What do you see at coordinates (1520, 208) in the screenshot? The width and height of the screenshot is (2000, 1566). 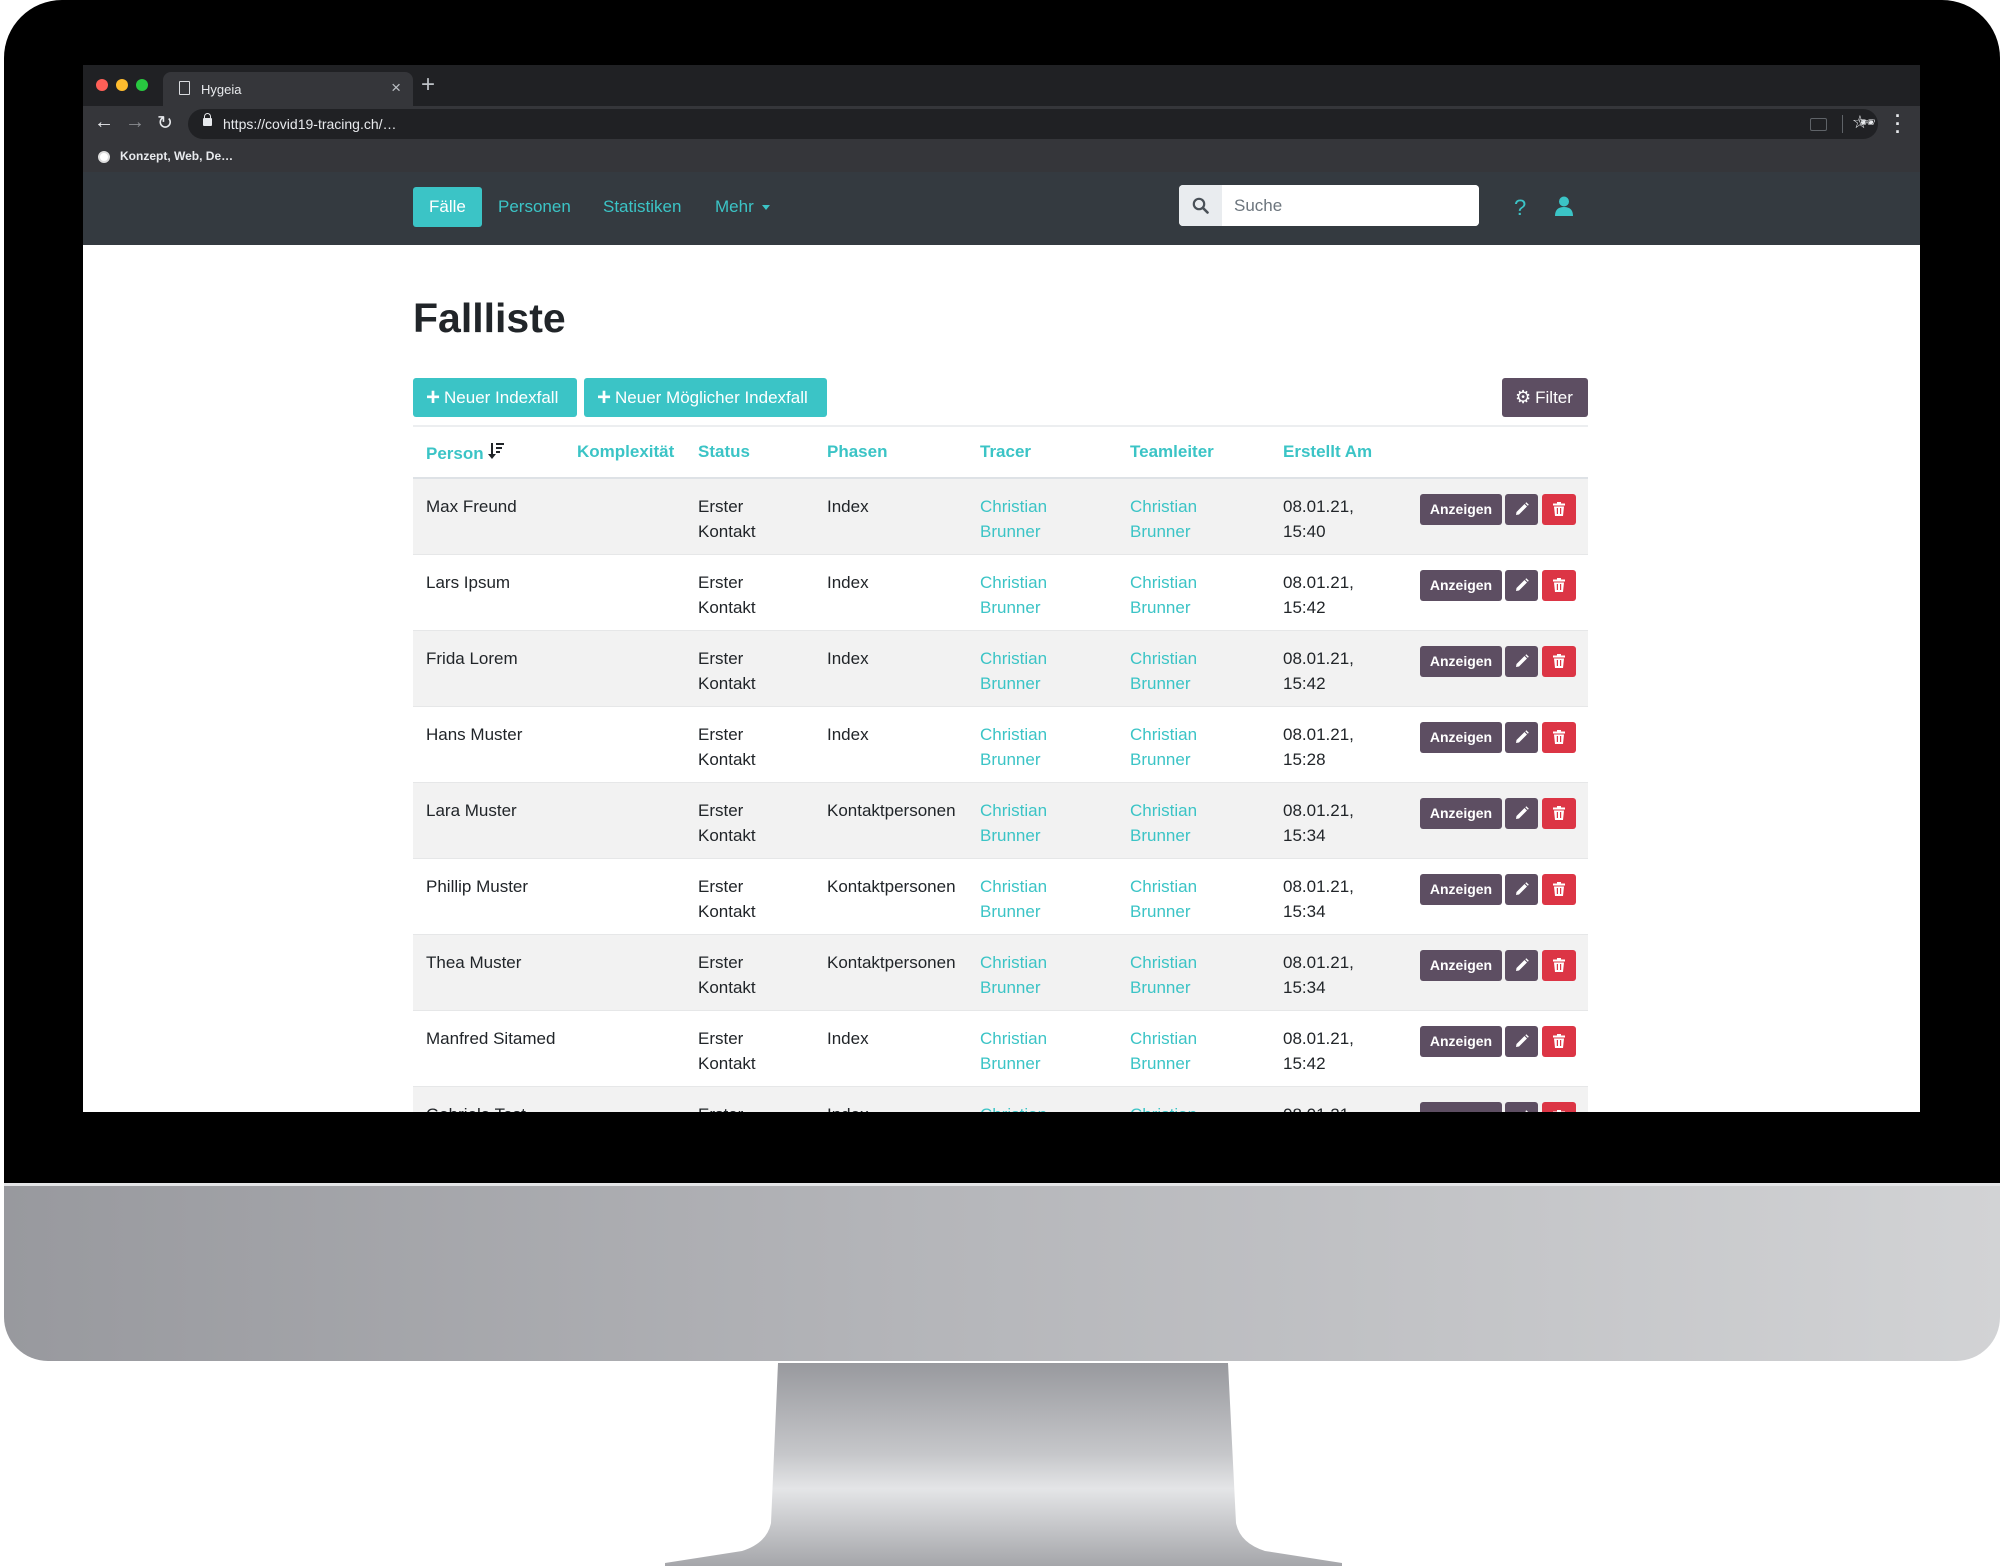 I see `help-icon: ?` at bounding box center [1520, 208].